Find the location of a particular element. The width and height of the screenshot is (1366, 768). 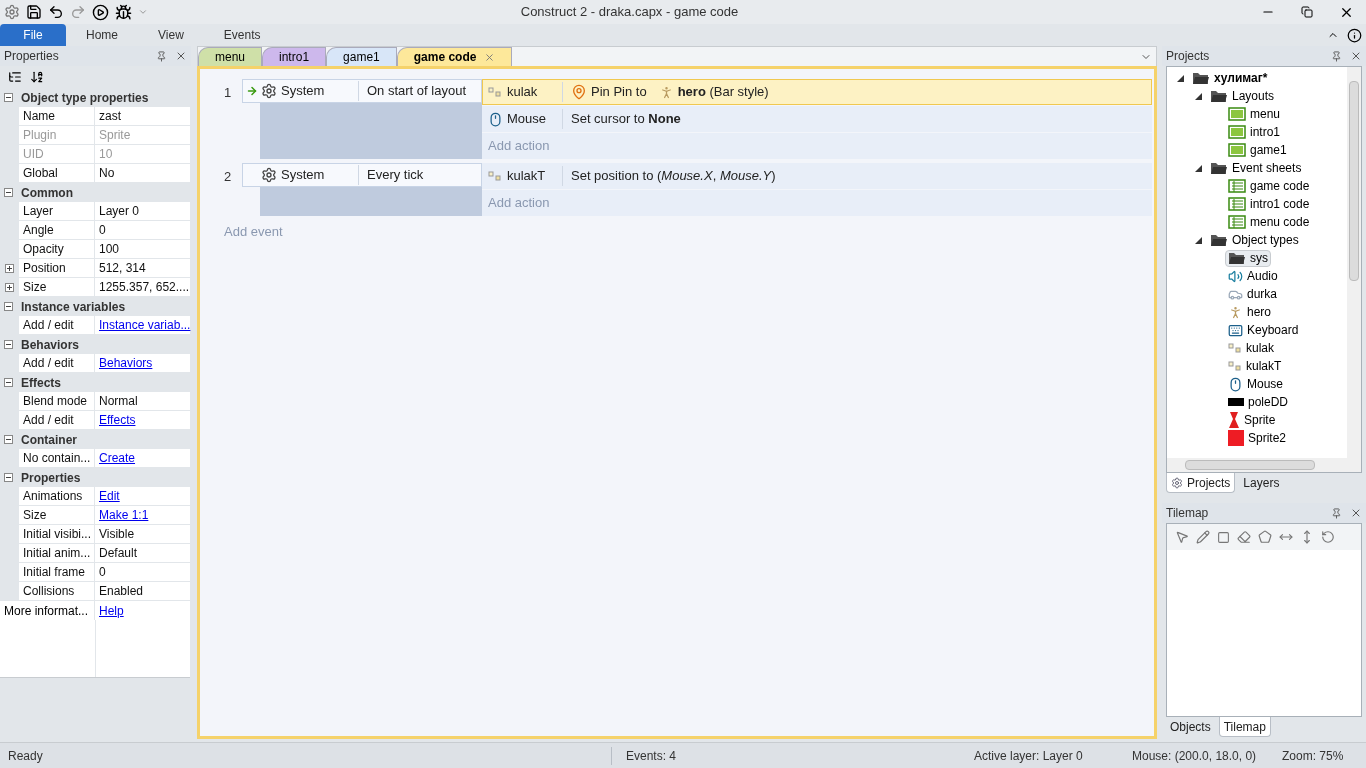

save-icon is located at coordinates (34, 12).